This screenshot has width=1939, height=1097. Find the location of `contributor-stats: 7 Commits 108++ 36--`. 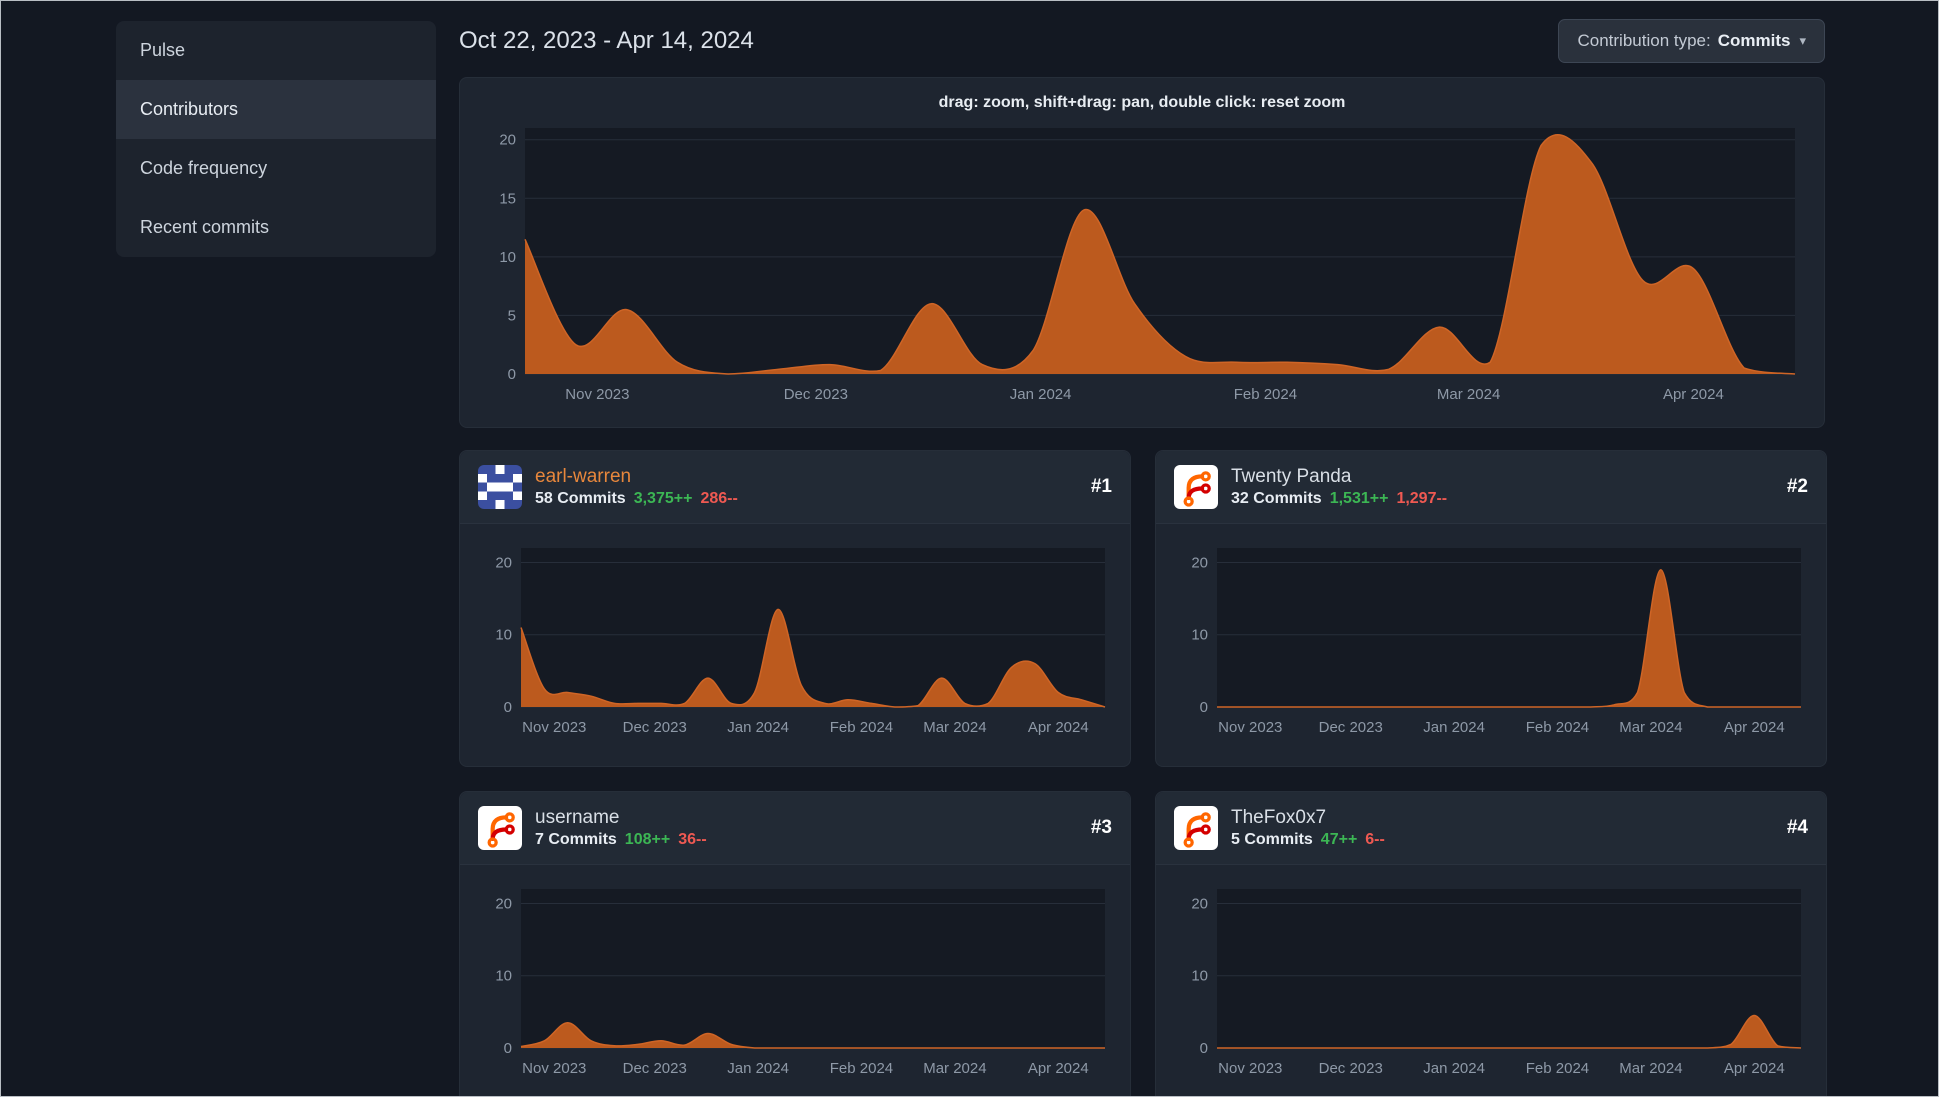

contributor-stats: 7 Commits 108++ 36-- is located at coordinates (621, 840).